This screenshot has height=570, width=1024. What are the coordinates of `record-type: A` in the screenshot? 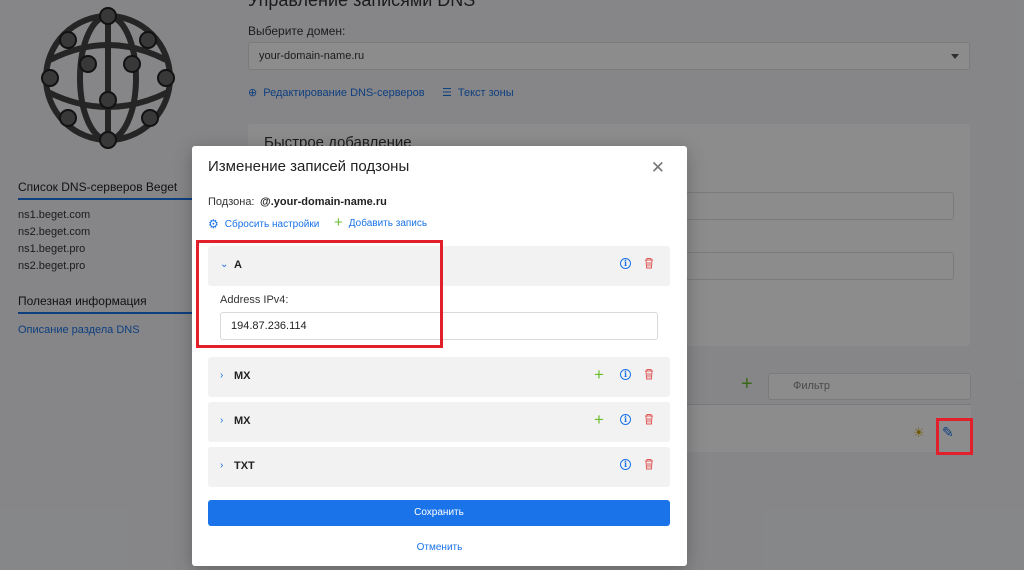 It's located at (238, 265).